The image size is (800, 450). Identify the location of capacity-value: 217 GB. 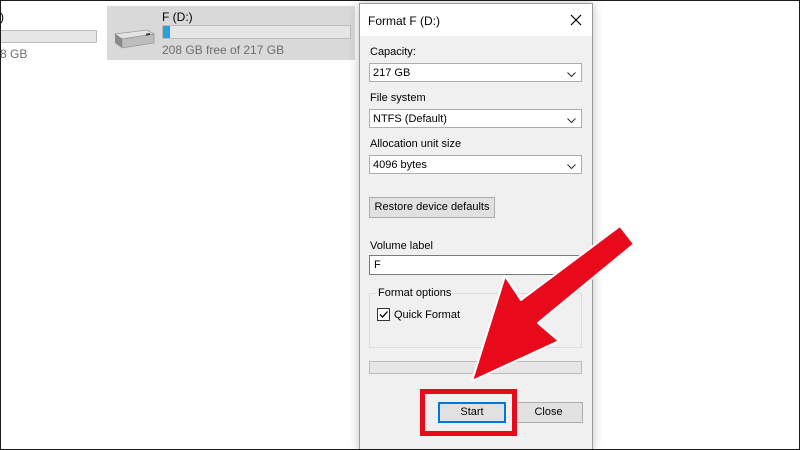
(392, 73).